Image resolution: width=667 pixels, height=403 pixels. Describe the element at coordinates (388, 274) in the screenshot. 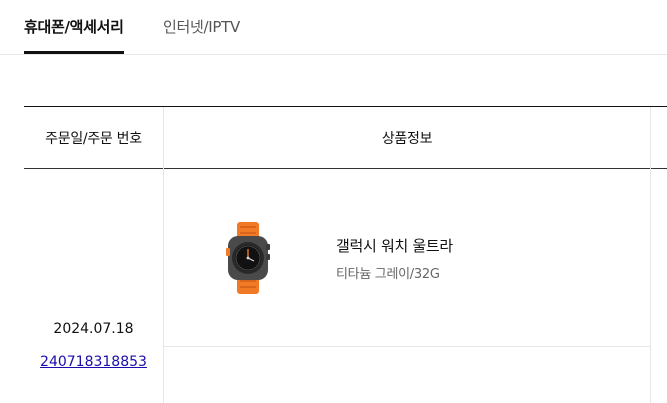

I see `product-option: 티타늄 그레이/32G` at that location.